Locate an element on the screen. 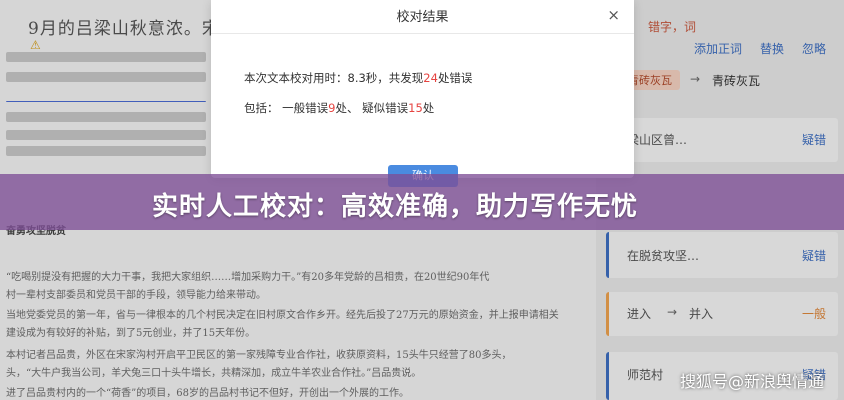 The image size is (844, 400). breakdown-text: 处、 疑似错误 is located at coordinates (372, 108).